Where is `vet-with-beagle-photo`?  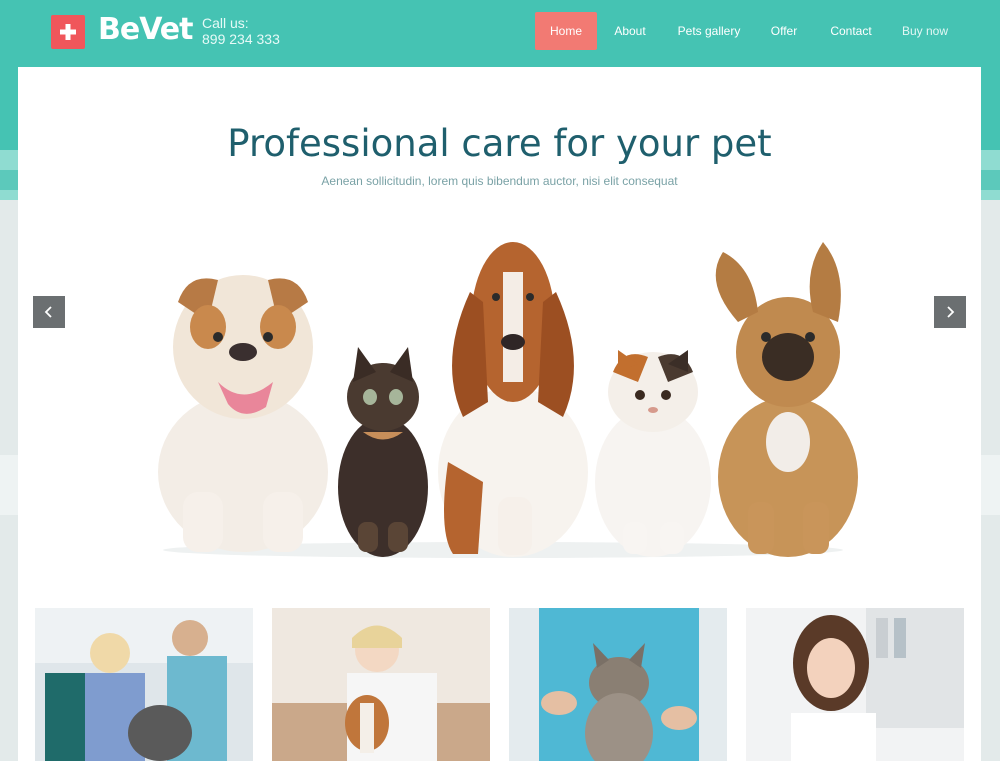
vet-with-beagle-photo is located at coordinates (381, 684).